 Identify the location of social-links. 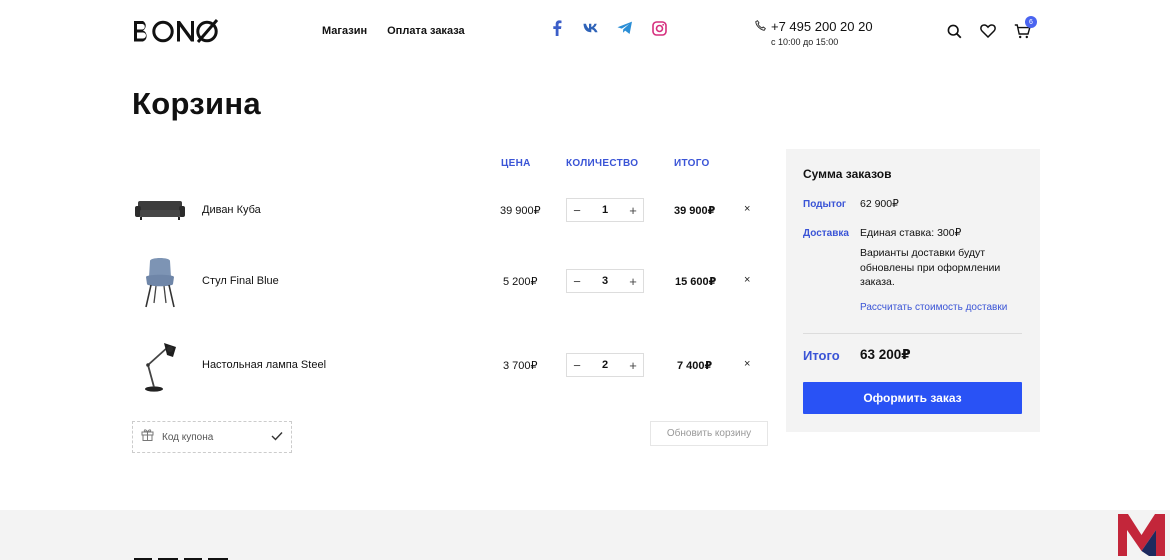
(608, 28).